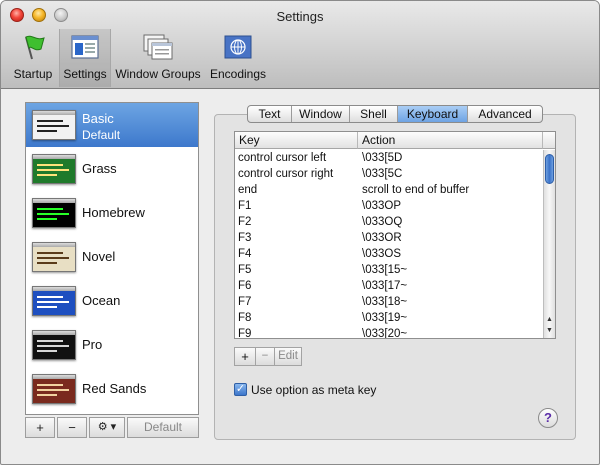  Describe the element at coordinates (382, 174) in the screenshot. I see `action-cell: \033[5C` at that location.